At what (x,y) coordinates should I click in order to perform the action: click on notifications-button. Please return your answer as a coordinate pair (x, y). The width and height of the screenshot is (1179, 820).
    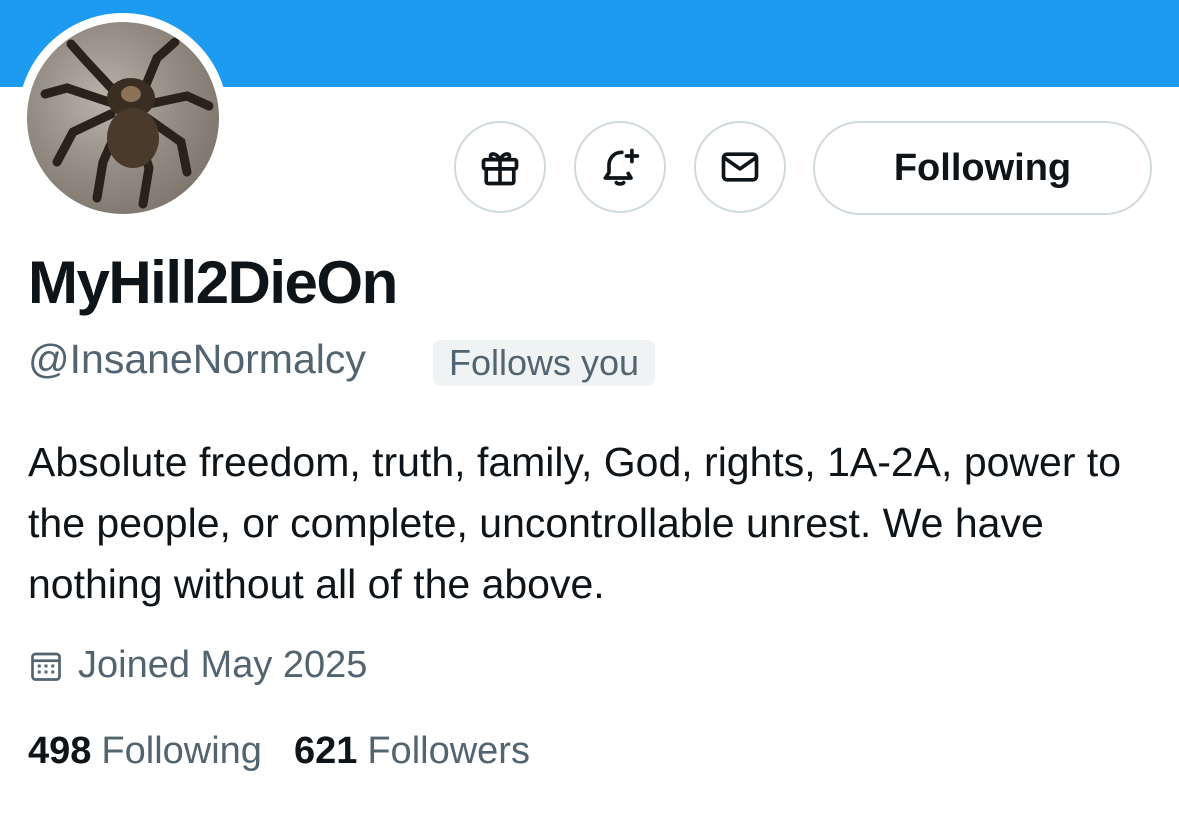
    Looking at the image, I should click on (620, 167).